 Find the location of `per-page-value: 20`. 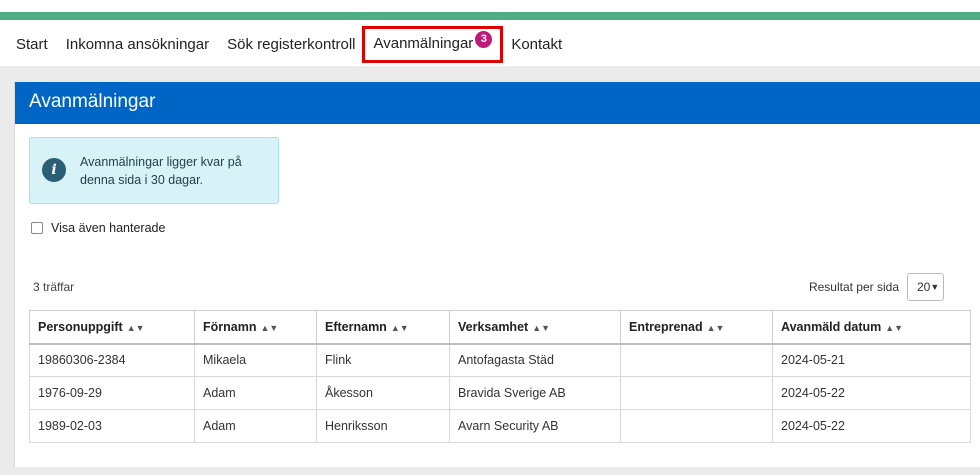

per-page-value: 20 is located at coordinates (924, 287).